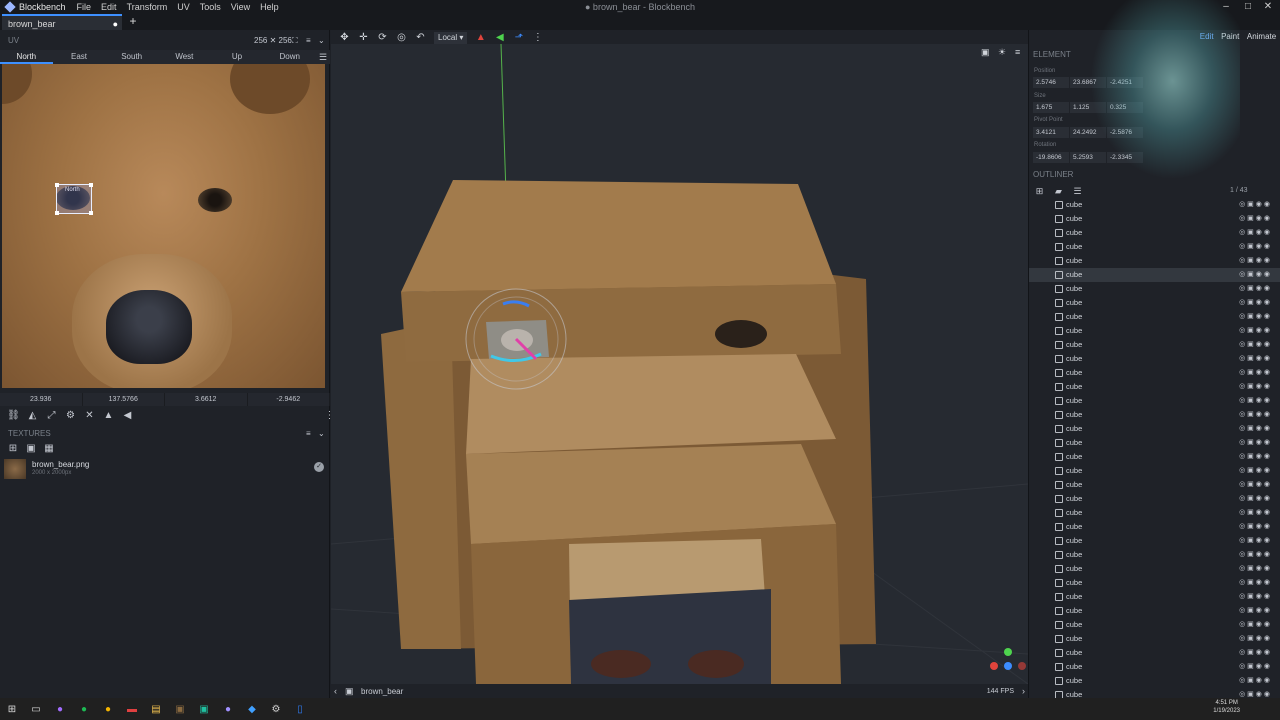 Image resolution: width=1280 pixels, height=720 pixels. I want to click on close-icon: ✕, so click(1268, 7).